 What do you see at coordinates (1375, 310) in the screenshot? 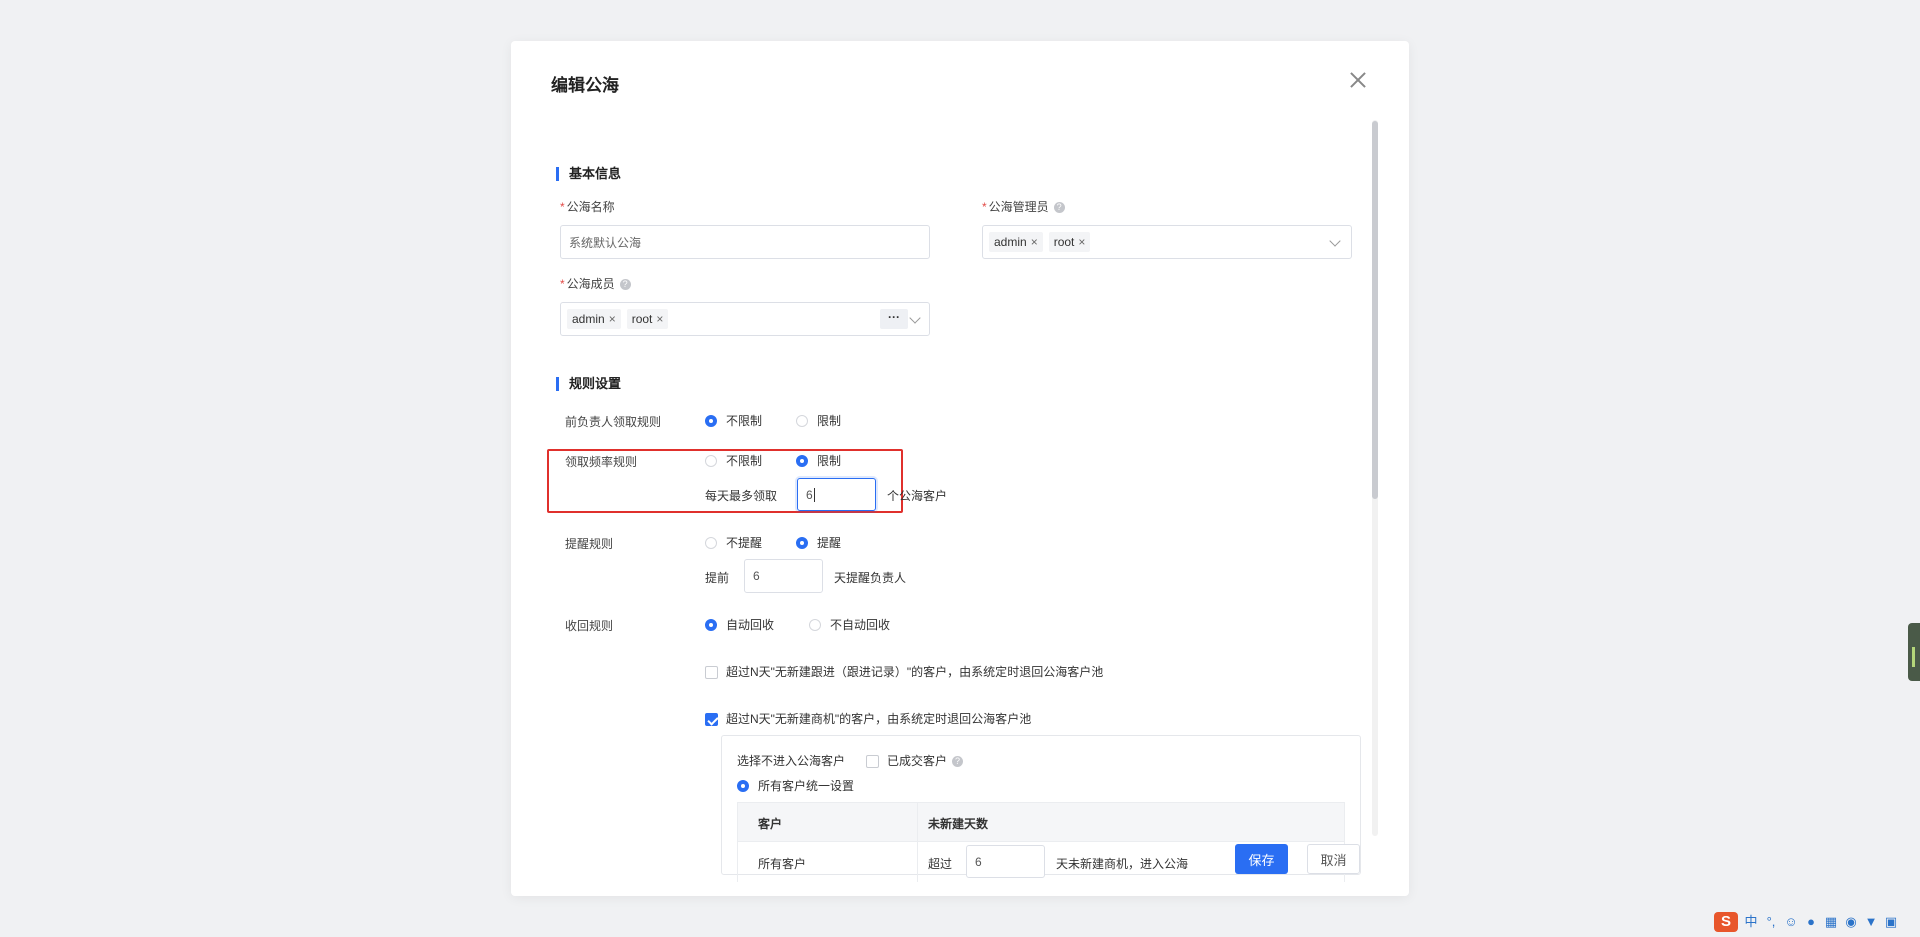
I see `scrollbar-thumb` at bounding box center [1375, 310].